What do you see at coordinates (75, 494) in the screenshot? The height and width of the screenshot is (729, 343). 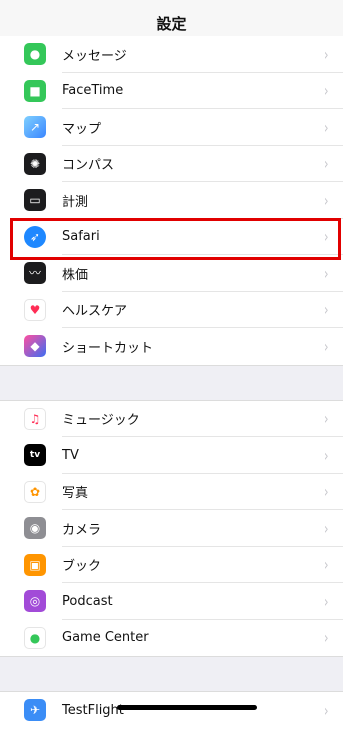 I see `settings-item-label: 写真` at bounding box center [75, 494].